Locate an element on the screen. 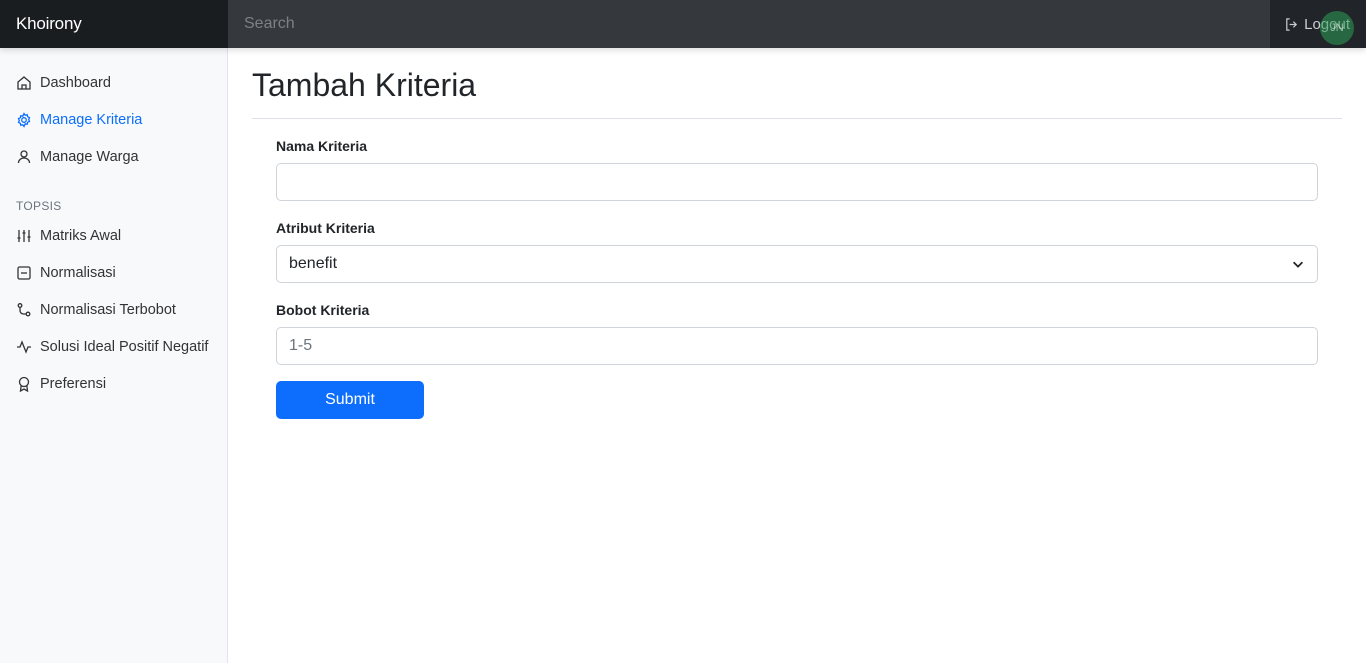 This screenshot has height=663, width=1366. sidebar-item-normalisasi-terbobot: Normalisasi Terbobot is located at coordinates (113, 309).